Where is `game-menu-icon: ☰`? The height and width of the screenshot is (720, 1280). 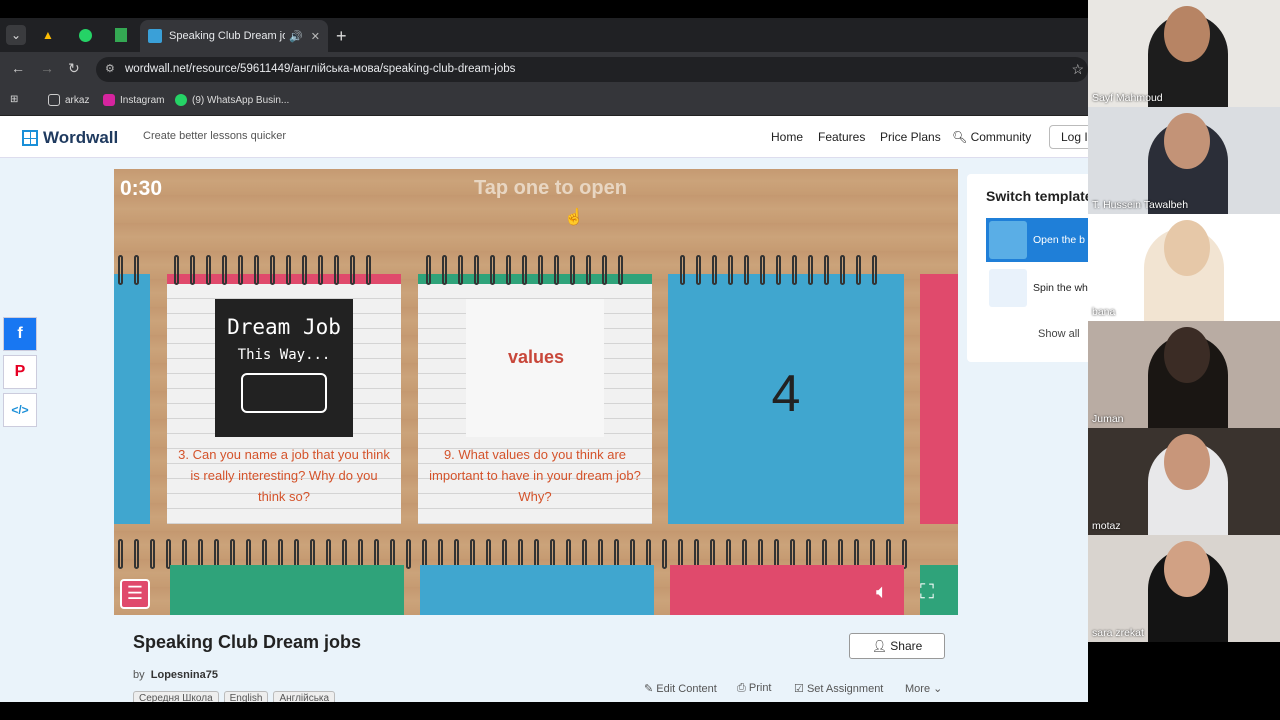
game-menu-icon: ☰ is located at coordinates (135, 594).